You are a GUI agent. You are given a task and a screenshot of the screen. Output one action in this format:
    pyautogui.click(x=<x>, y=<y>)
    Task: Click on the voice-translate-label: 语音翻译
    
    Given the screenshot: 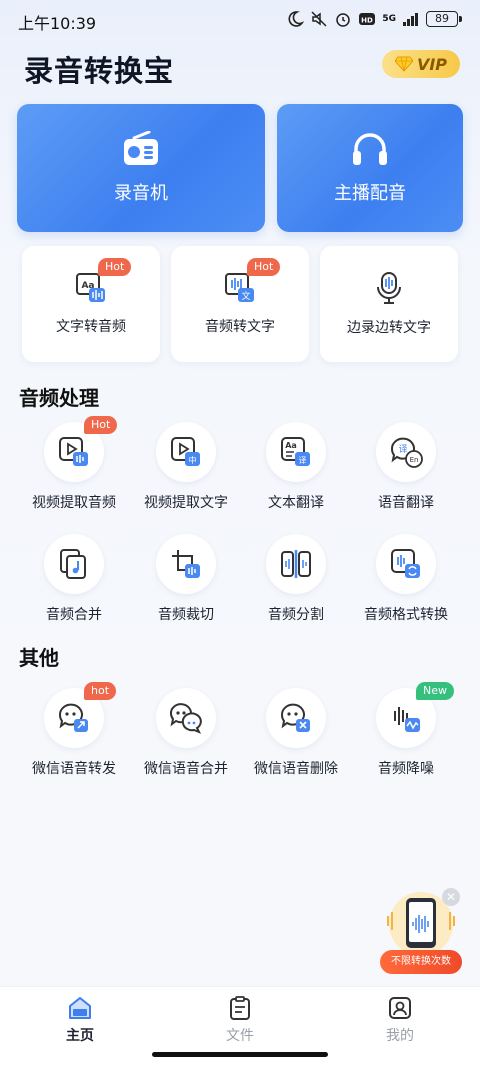 What is the action you would take?
    pyautogui.click(x=406, y=503)
    